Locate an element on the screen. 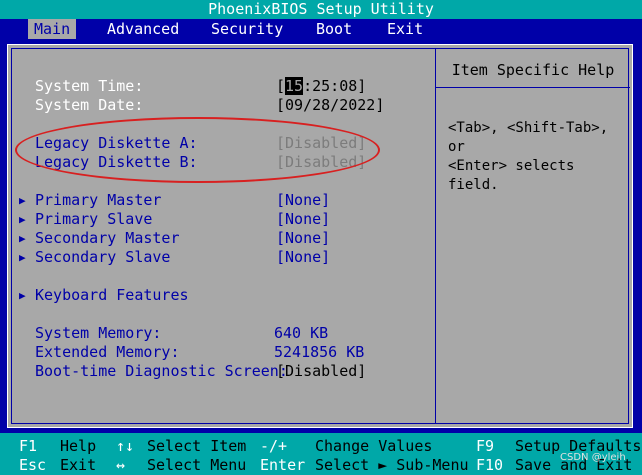 The width and height of the screenshot is (642, 475). footer-desc-select-item: Select Item is located at coordinates (197, 446).